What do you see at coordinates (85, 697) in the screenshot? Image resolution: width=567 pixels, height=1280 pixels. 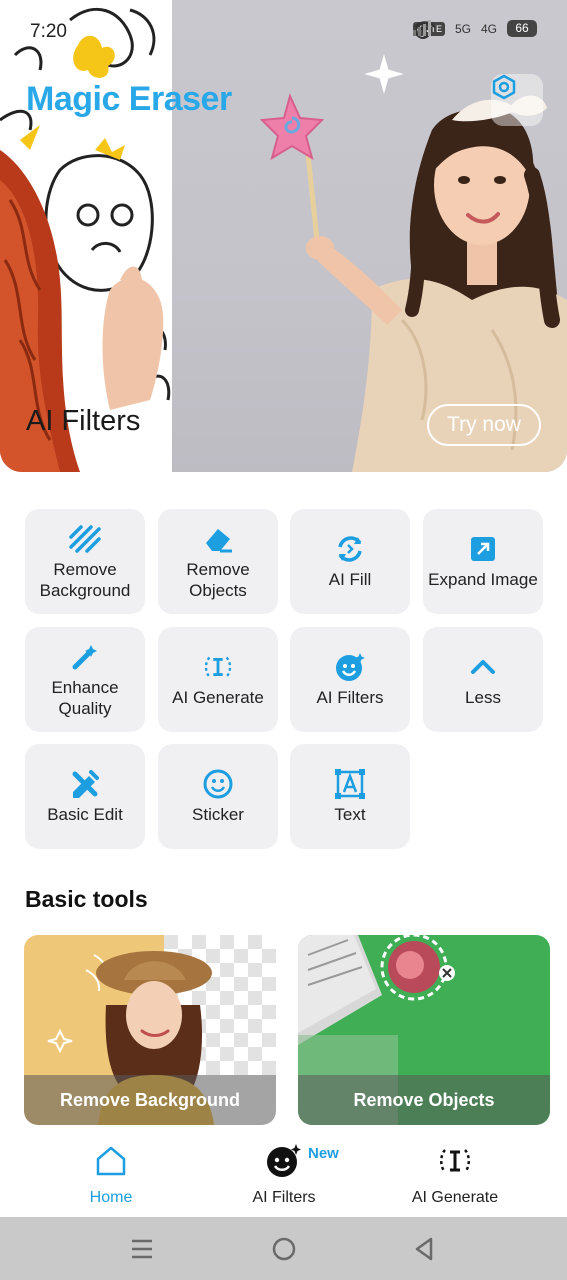 I see `tool-label: Enhance Quality` at bounding box center [85, 697].